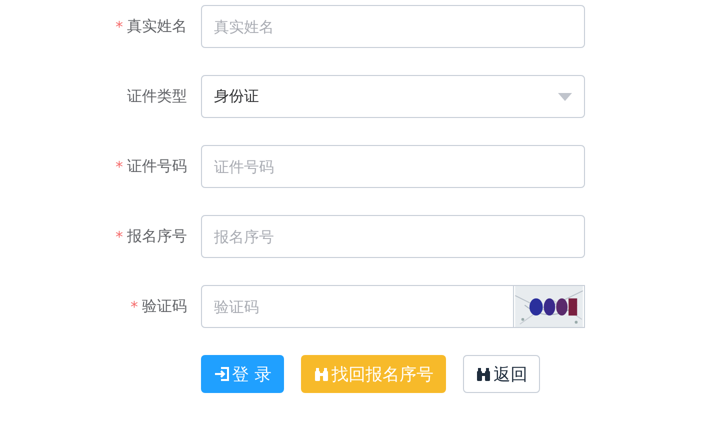 This screenshot has width=702, height=422. What do you see at coordinates (157, 96) in the screenshot?
I see `field-label: 证件类型` at bounding box center [157, 96].